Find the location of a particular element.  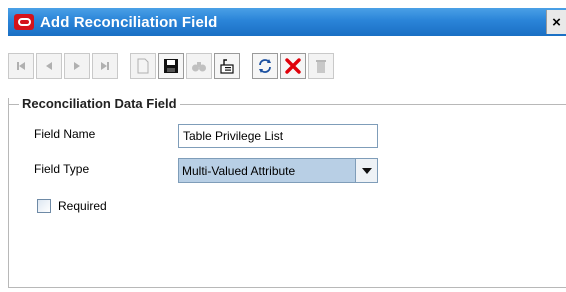

next-record-icon is located at coordinates (77, 66).